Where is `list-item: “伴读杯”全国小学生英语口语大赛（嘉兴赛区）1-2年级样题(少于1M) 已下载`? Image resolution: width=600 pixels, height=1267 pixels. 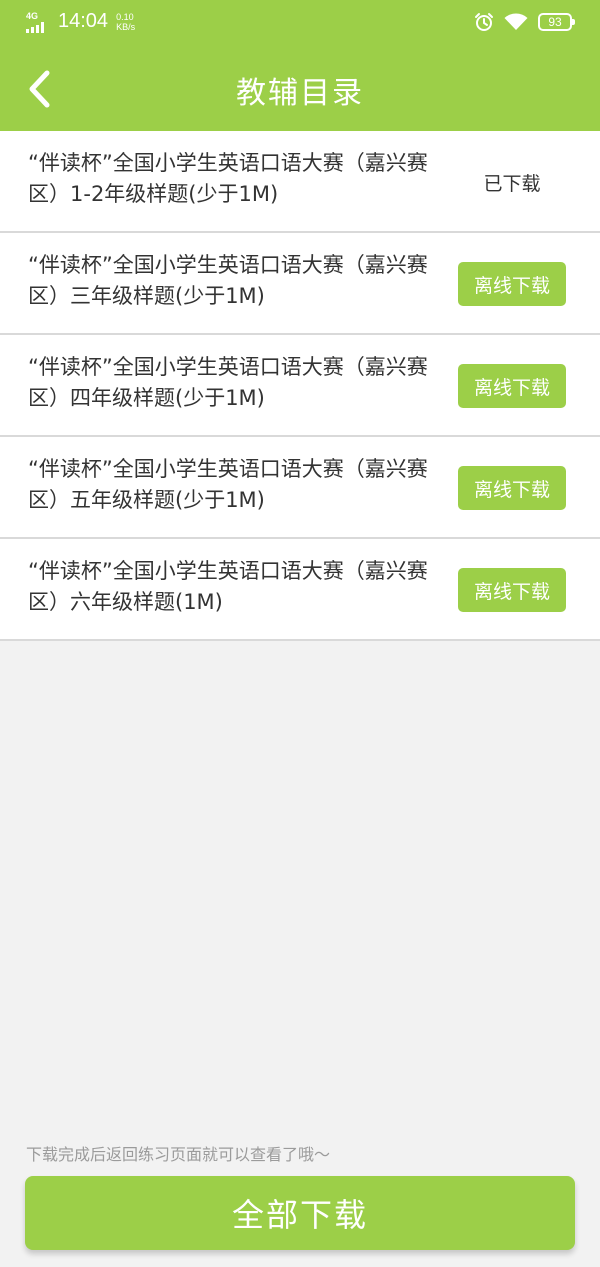 list-item: “伴读杯”全国小学生英语口语大赛（嘉兴赛区）1-2年级样题(少于1M) 已下载 is located at coordinates (300, 182).